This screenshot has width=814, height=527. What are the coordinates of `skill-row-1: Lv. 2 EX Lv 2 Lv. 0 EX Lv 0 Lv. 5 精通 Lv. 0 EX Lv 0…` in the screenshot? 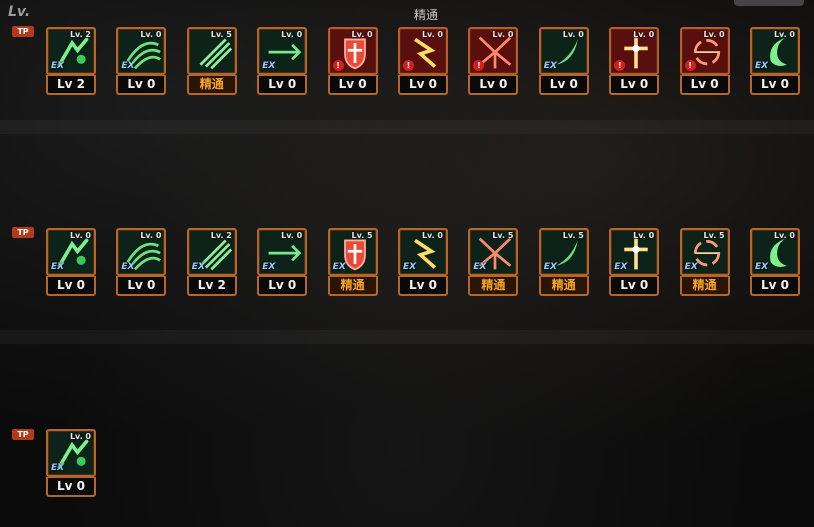 It's located at (423, 63).